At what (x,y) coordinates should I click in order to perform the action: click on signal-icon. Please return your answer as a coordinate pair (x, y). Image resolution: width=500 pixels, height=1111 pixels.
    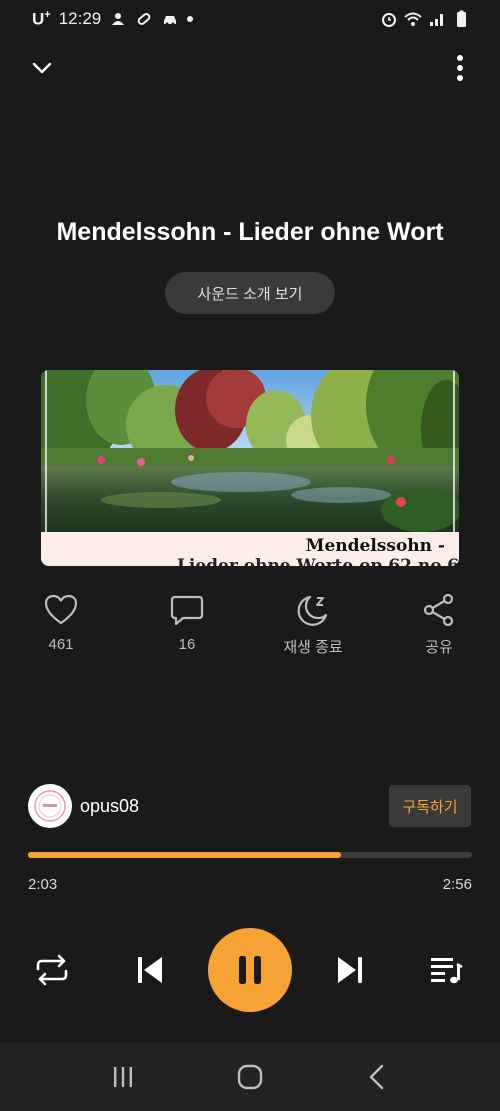
    Looking at the image, I should click on (436, 20).